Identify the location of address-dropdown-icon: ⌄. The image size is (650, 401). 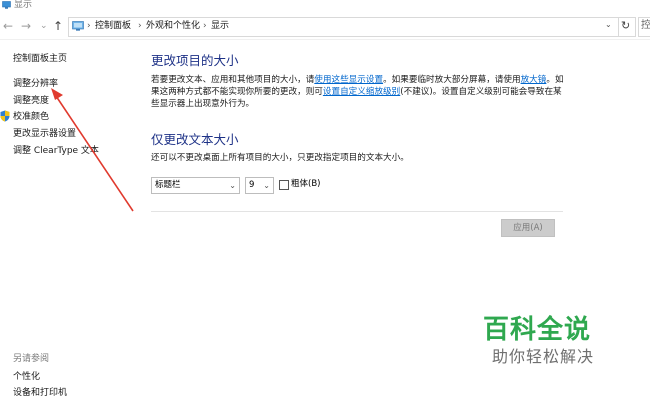
(608, 24).